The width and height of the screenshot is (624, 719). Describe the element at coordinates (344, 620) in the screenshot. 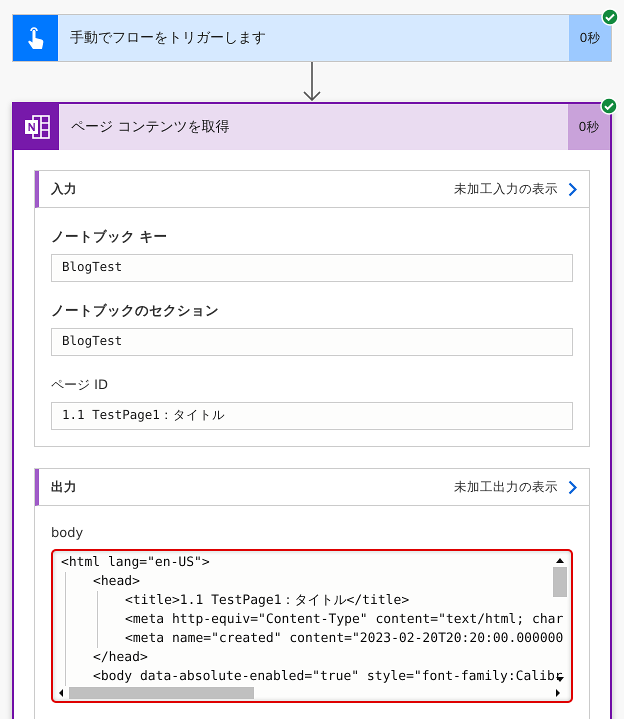

I see `code-line: <meta http-equiv="Content-Type" content="text/html; char` at that location.